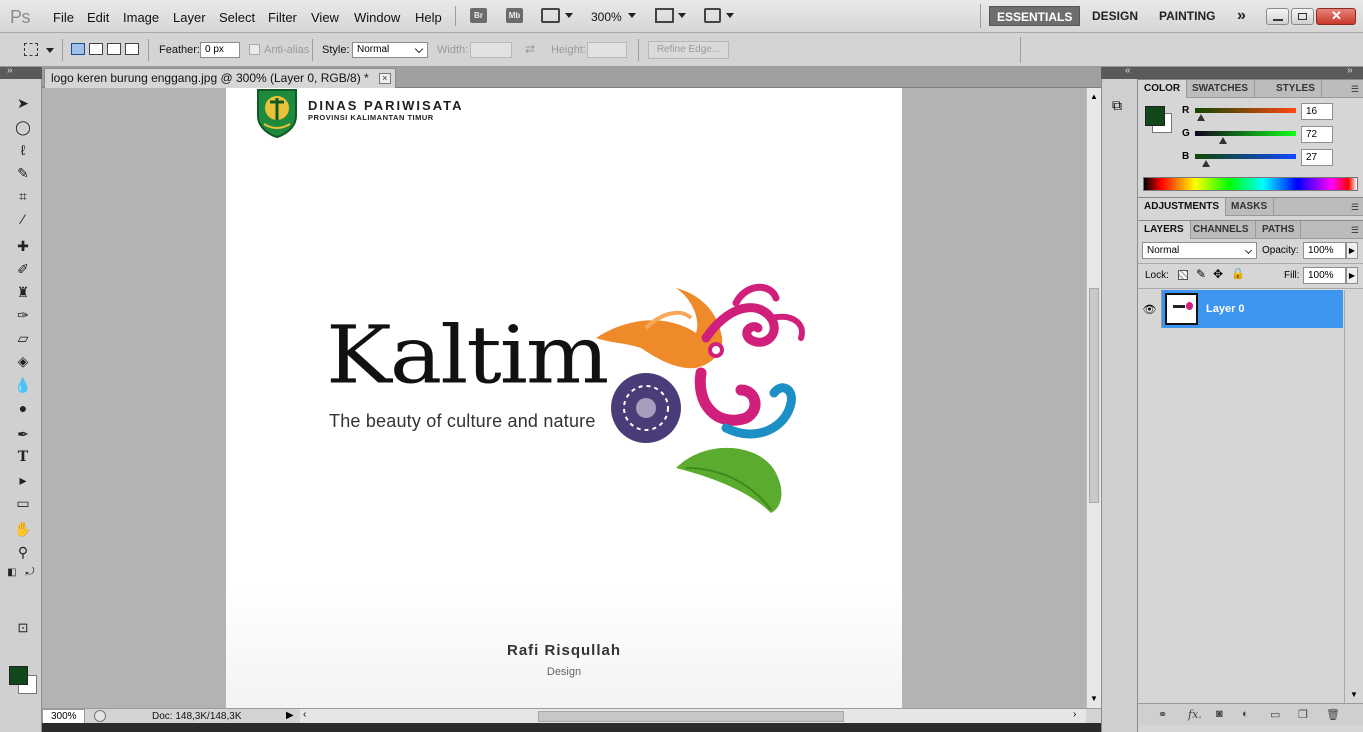 This screenshot has height=732, width=1363. What do you see at coordinates (1245, 714) in the screenshot?
I see `adjustment-layer-icon: ◐` at bounding box center [1245, 714].